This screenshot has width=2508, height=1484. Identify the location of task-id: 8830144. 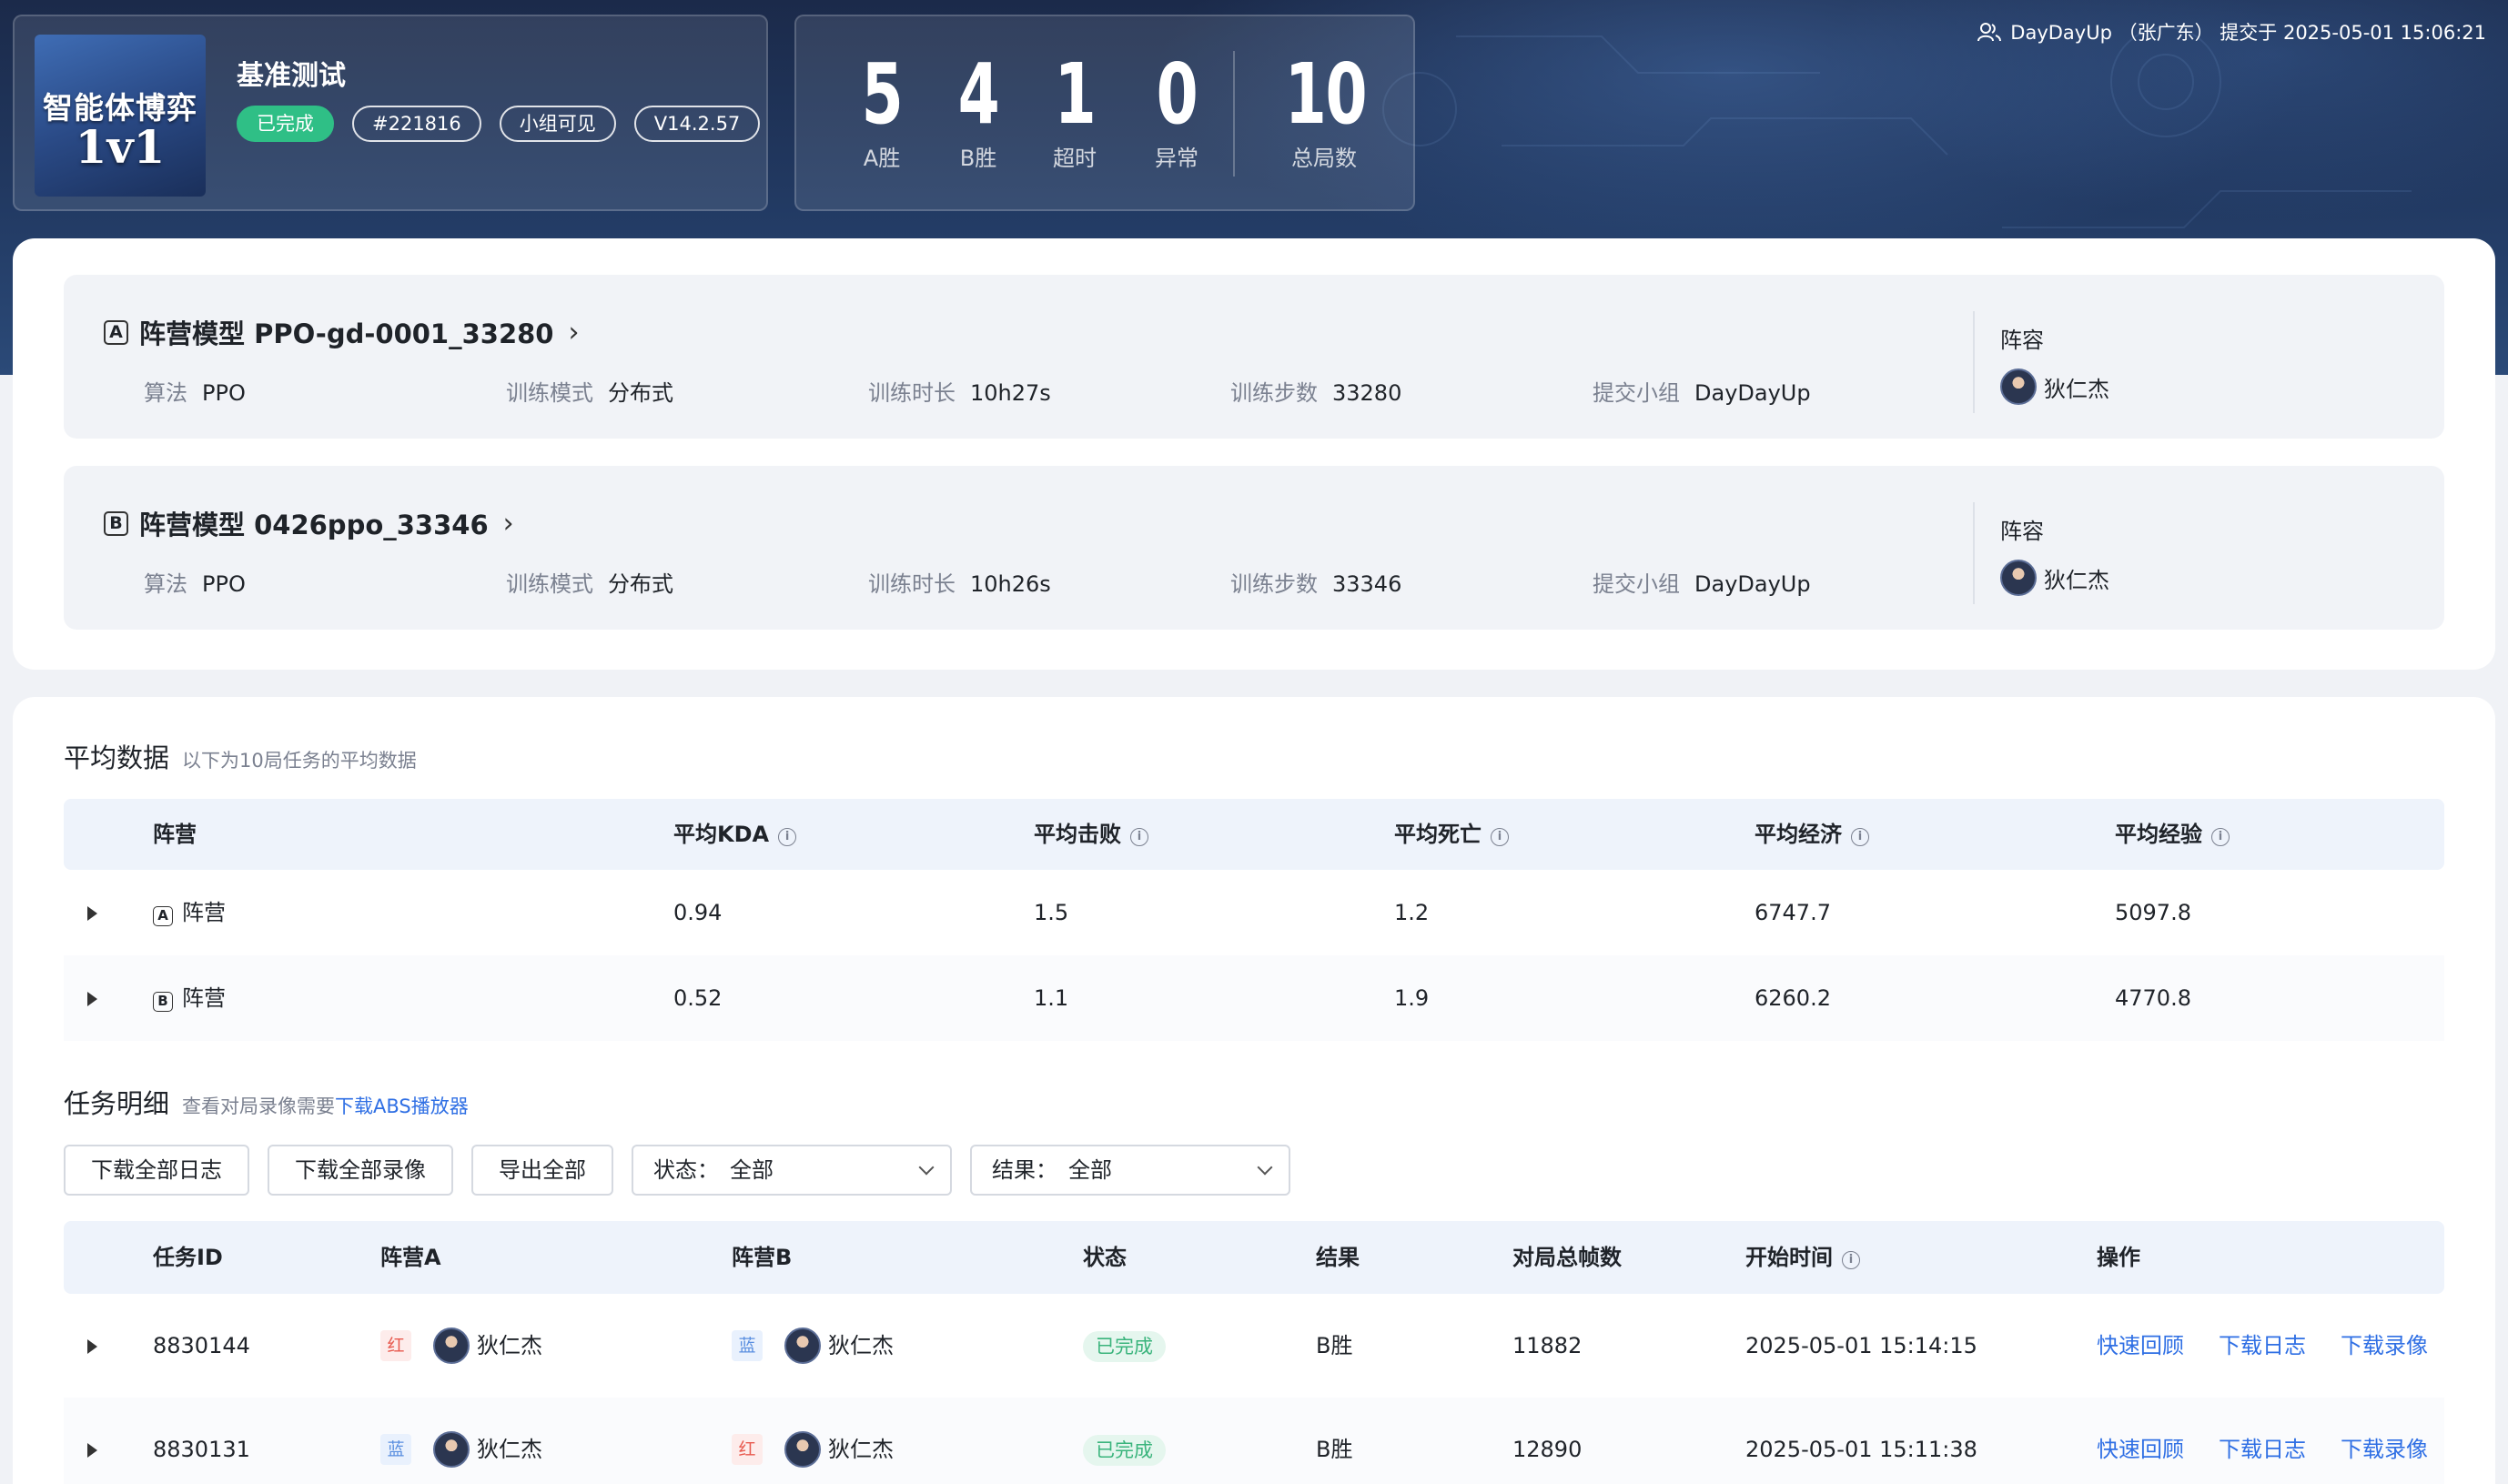
(201, 1345).